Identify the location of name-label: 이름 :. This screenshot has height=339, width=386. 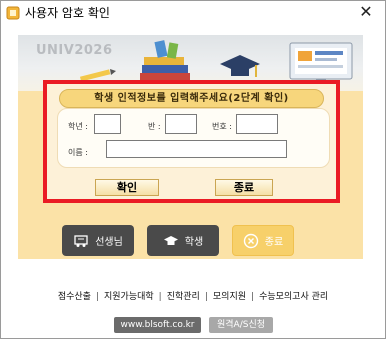
(78, 152).